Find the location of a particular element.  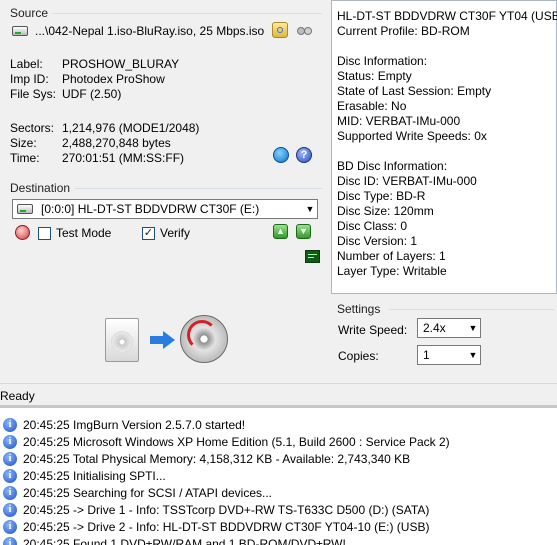

label-field: Label: PROSHOW_BLURAY is located at coordinates (95, 64).